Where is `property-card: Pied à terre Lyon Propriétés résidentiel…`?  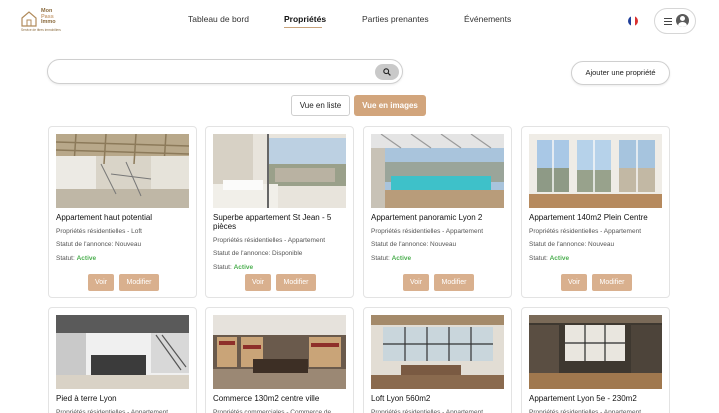 property-card: Pied à terre Lyon Propriétés résidentiel… is located at coordinates (122, 360).